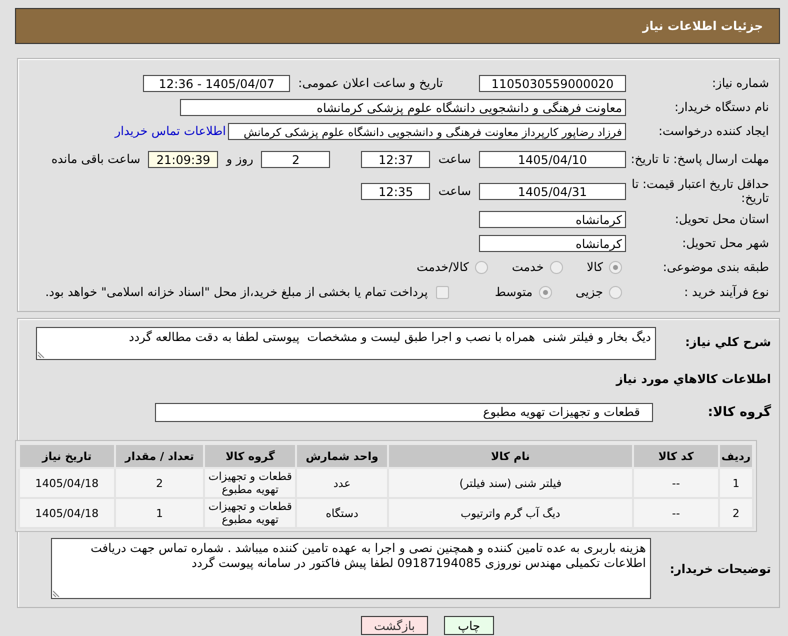 The height and width of the screenshot is (636, 788). What do you see at coordinates (469, 625) in the screenshot?
I see `print-button: چاپ` at bounding box center [469, 625].